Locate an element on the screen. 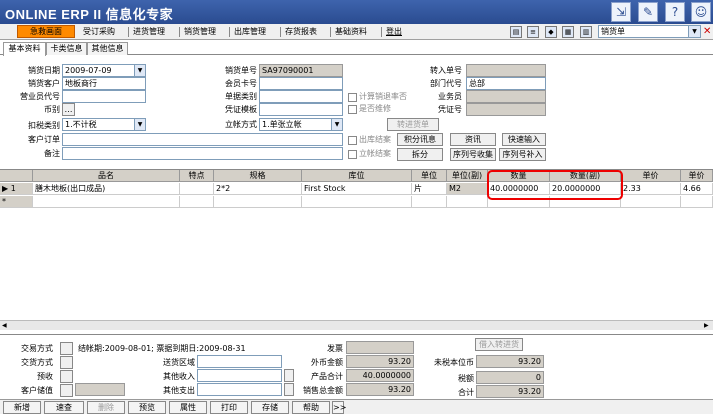 Image resolution: width=713 pixels, height=414 pixels. print-button: 打印 is located at coordinates (229, 407).